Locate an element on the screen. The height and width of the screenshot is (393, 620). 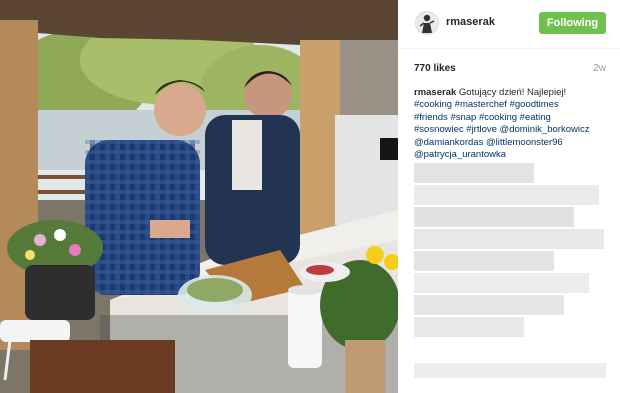
mention-link: @littlemoonster96 is located at coordinates (524, 142).